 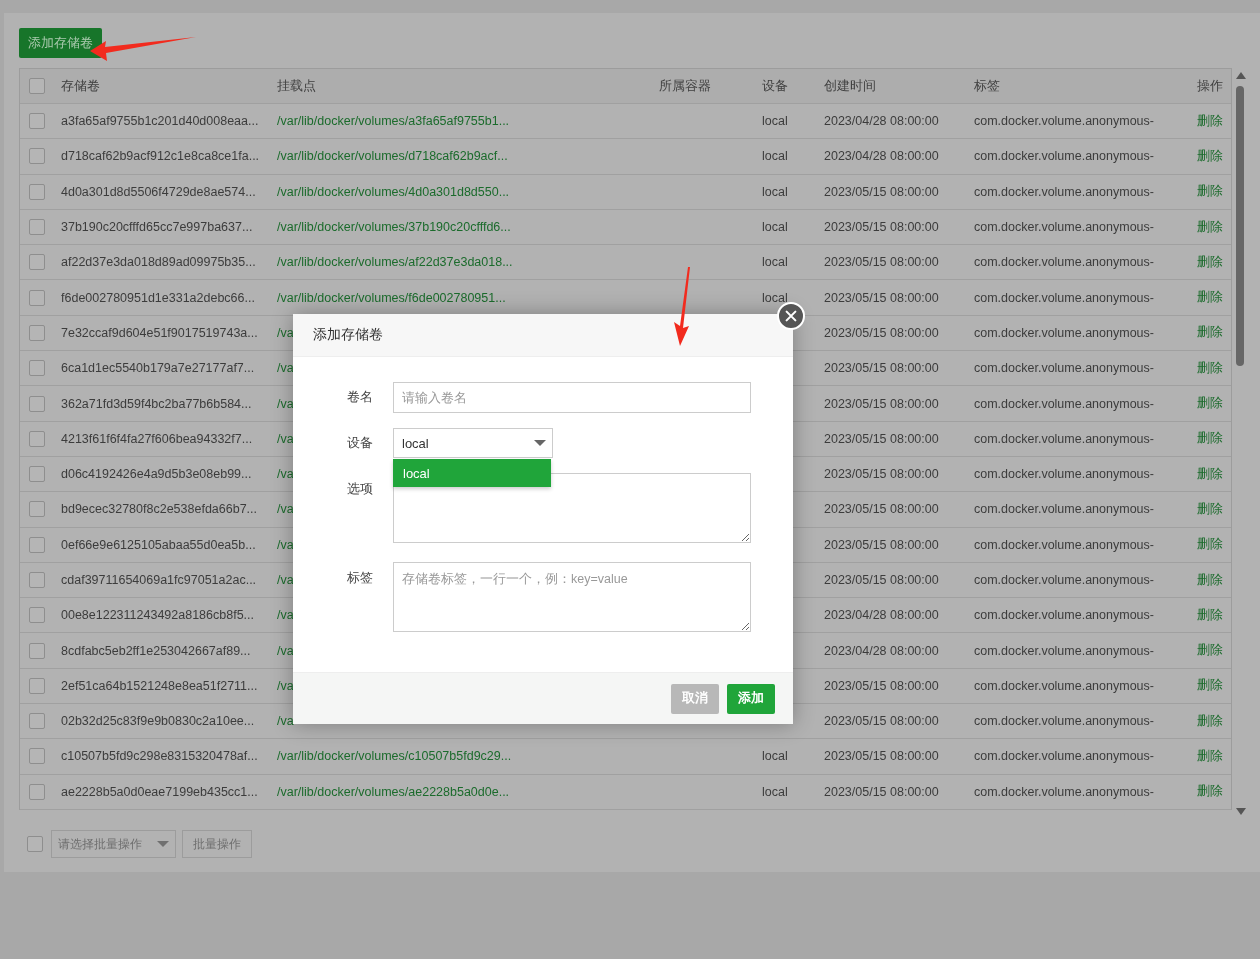 I want to click on batch-select: 请选择批量操作, so click(x=113, y=844).